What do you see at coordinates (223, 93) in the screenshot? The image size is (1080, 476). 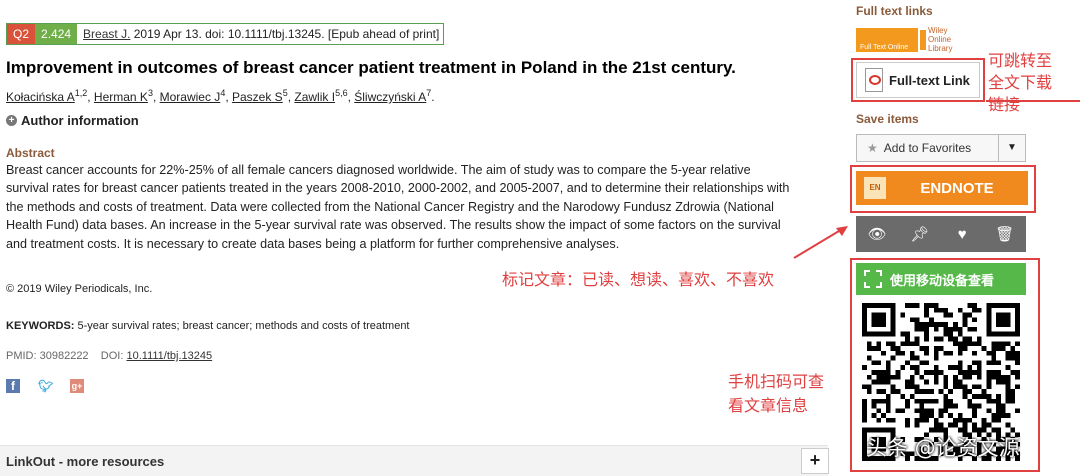 I see `author-affiliation: 4` at bounding box center [223, 93].